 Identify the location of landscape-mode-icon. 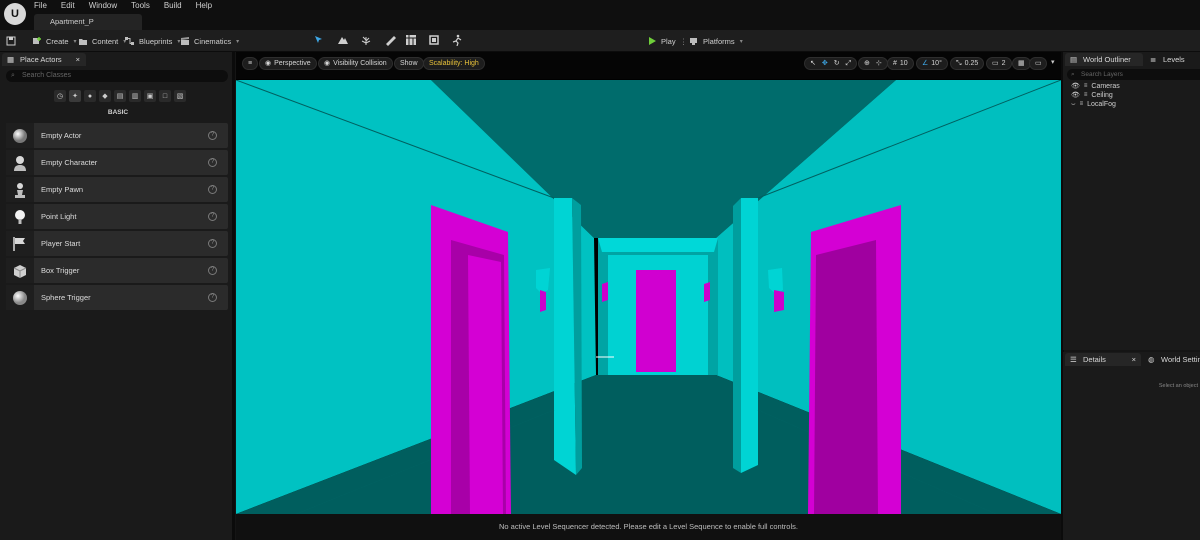
(343, 40).